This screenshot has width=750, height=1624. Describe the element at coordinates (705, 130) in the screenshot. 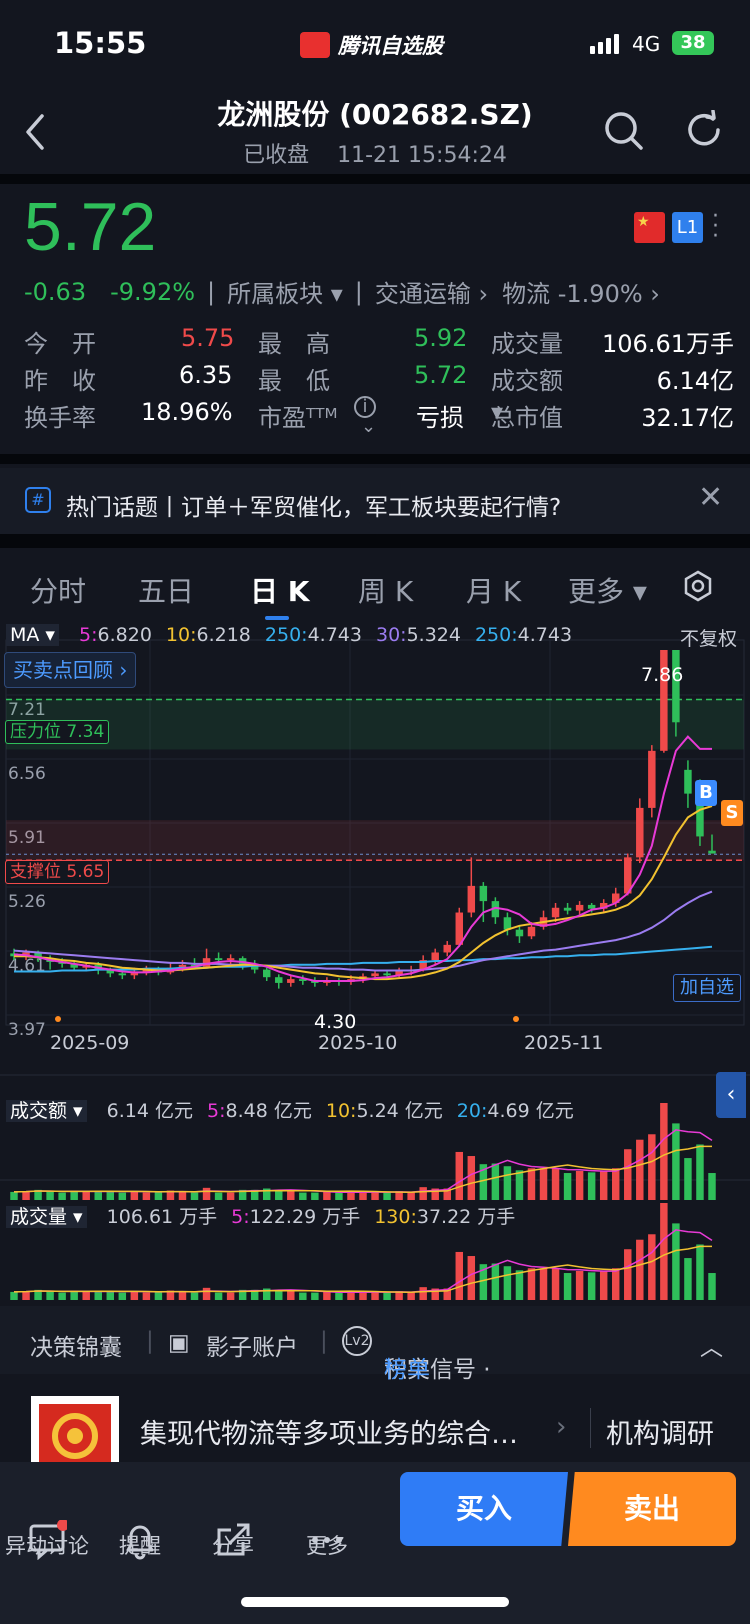

I see `refresh-icon` at that location.